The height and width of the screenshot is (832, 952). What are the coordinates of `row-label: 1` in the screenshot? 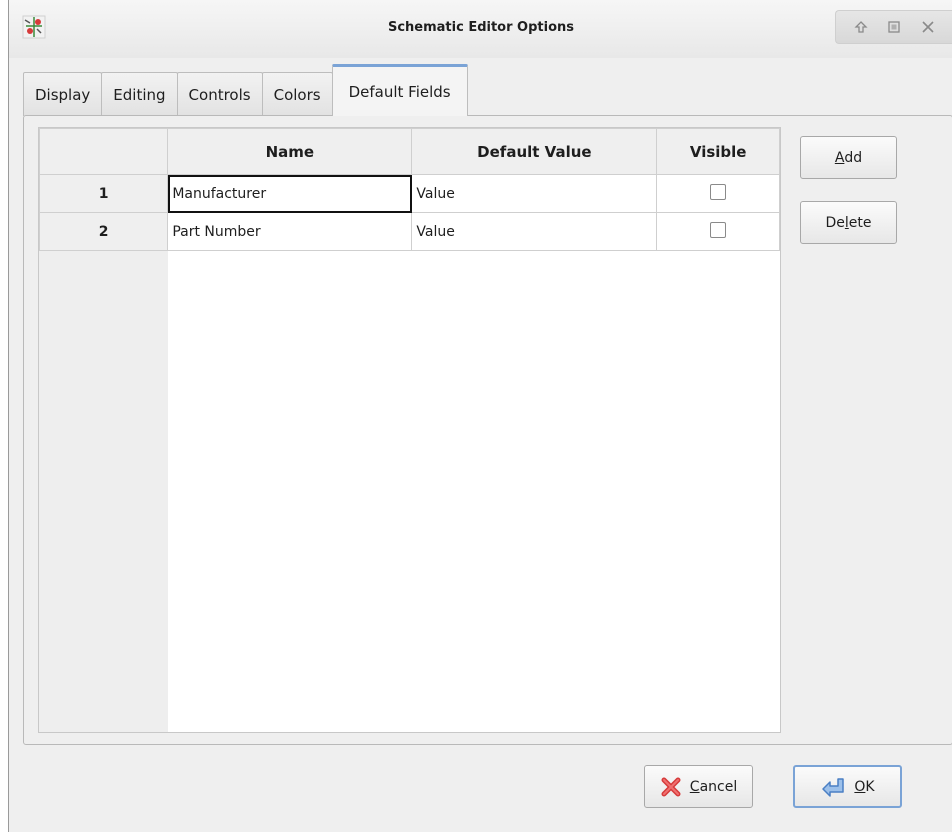 It's located at (103, 193).